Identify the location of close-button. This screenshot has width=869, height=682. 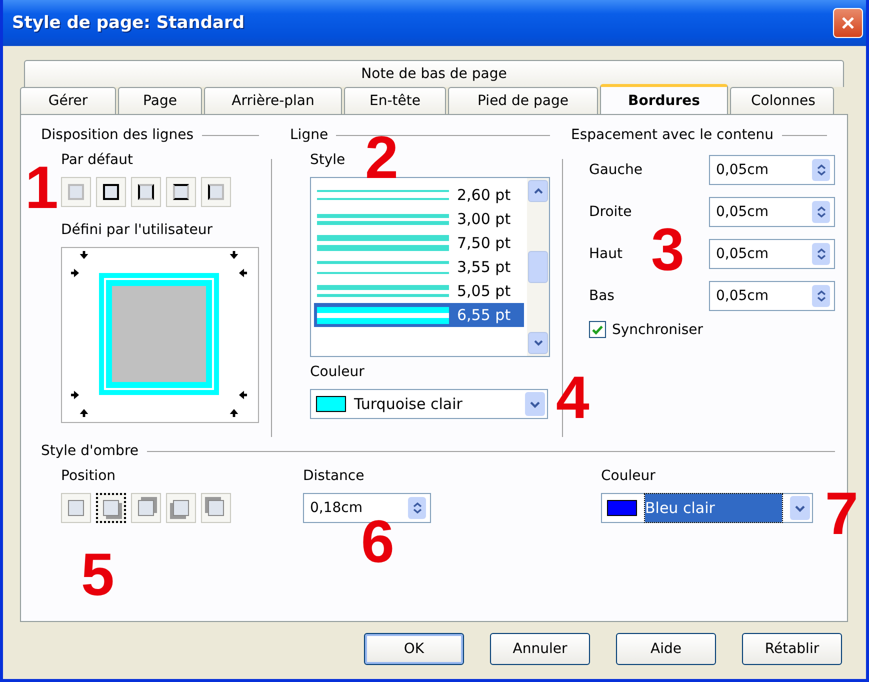
(848, 23).